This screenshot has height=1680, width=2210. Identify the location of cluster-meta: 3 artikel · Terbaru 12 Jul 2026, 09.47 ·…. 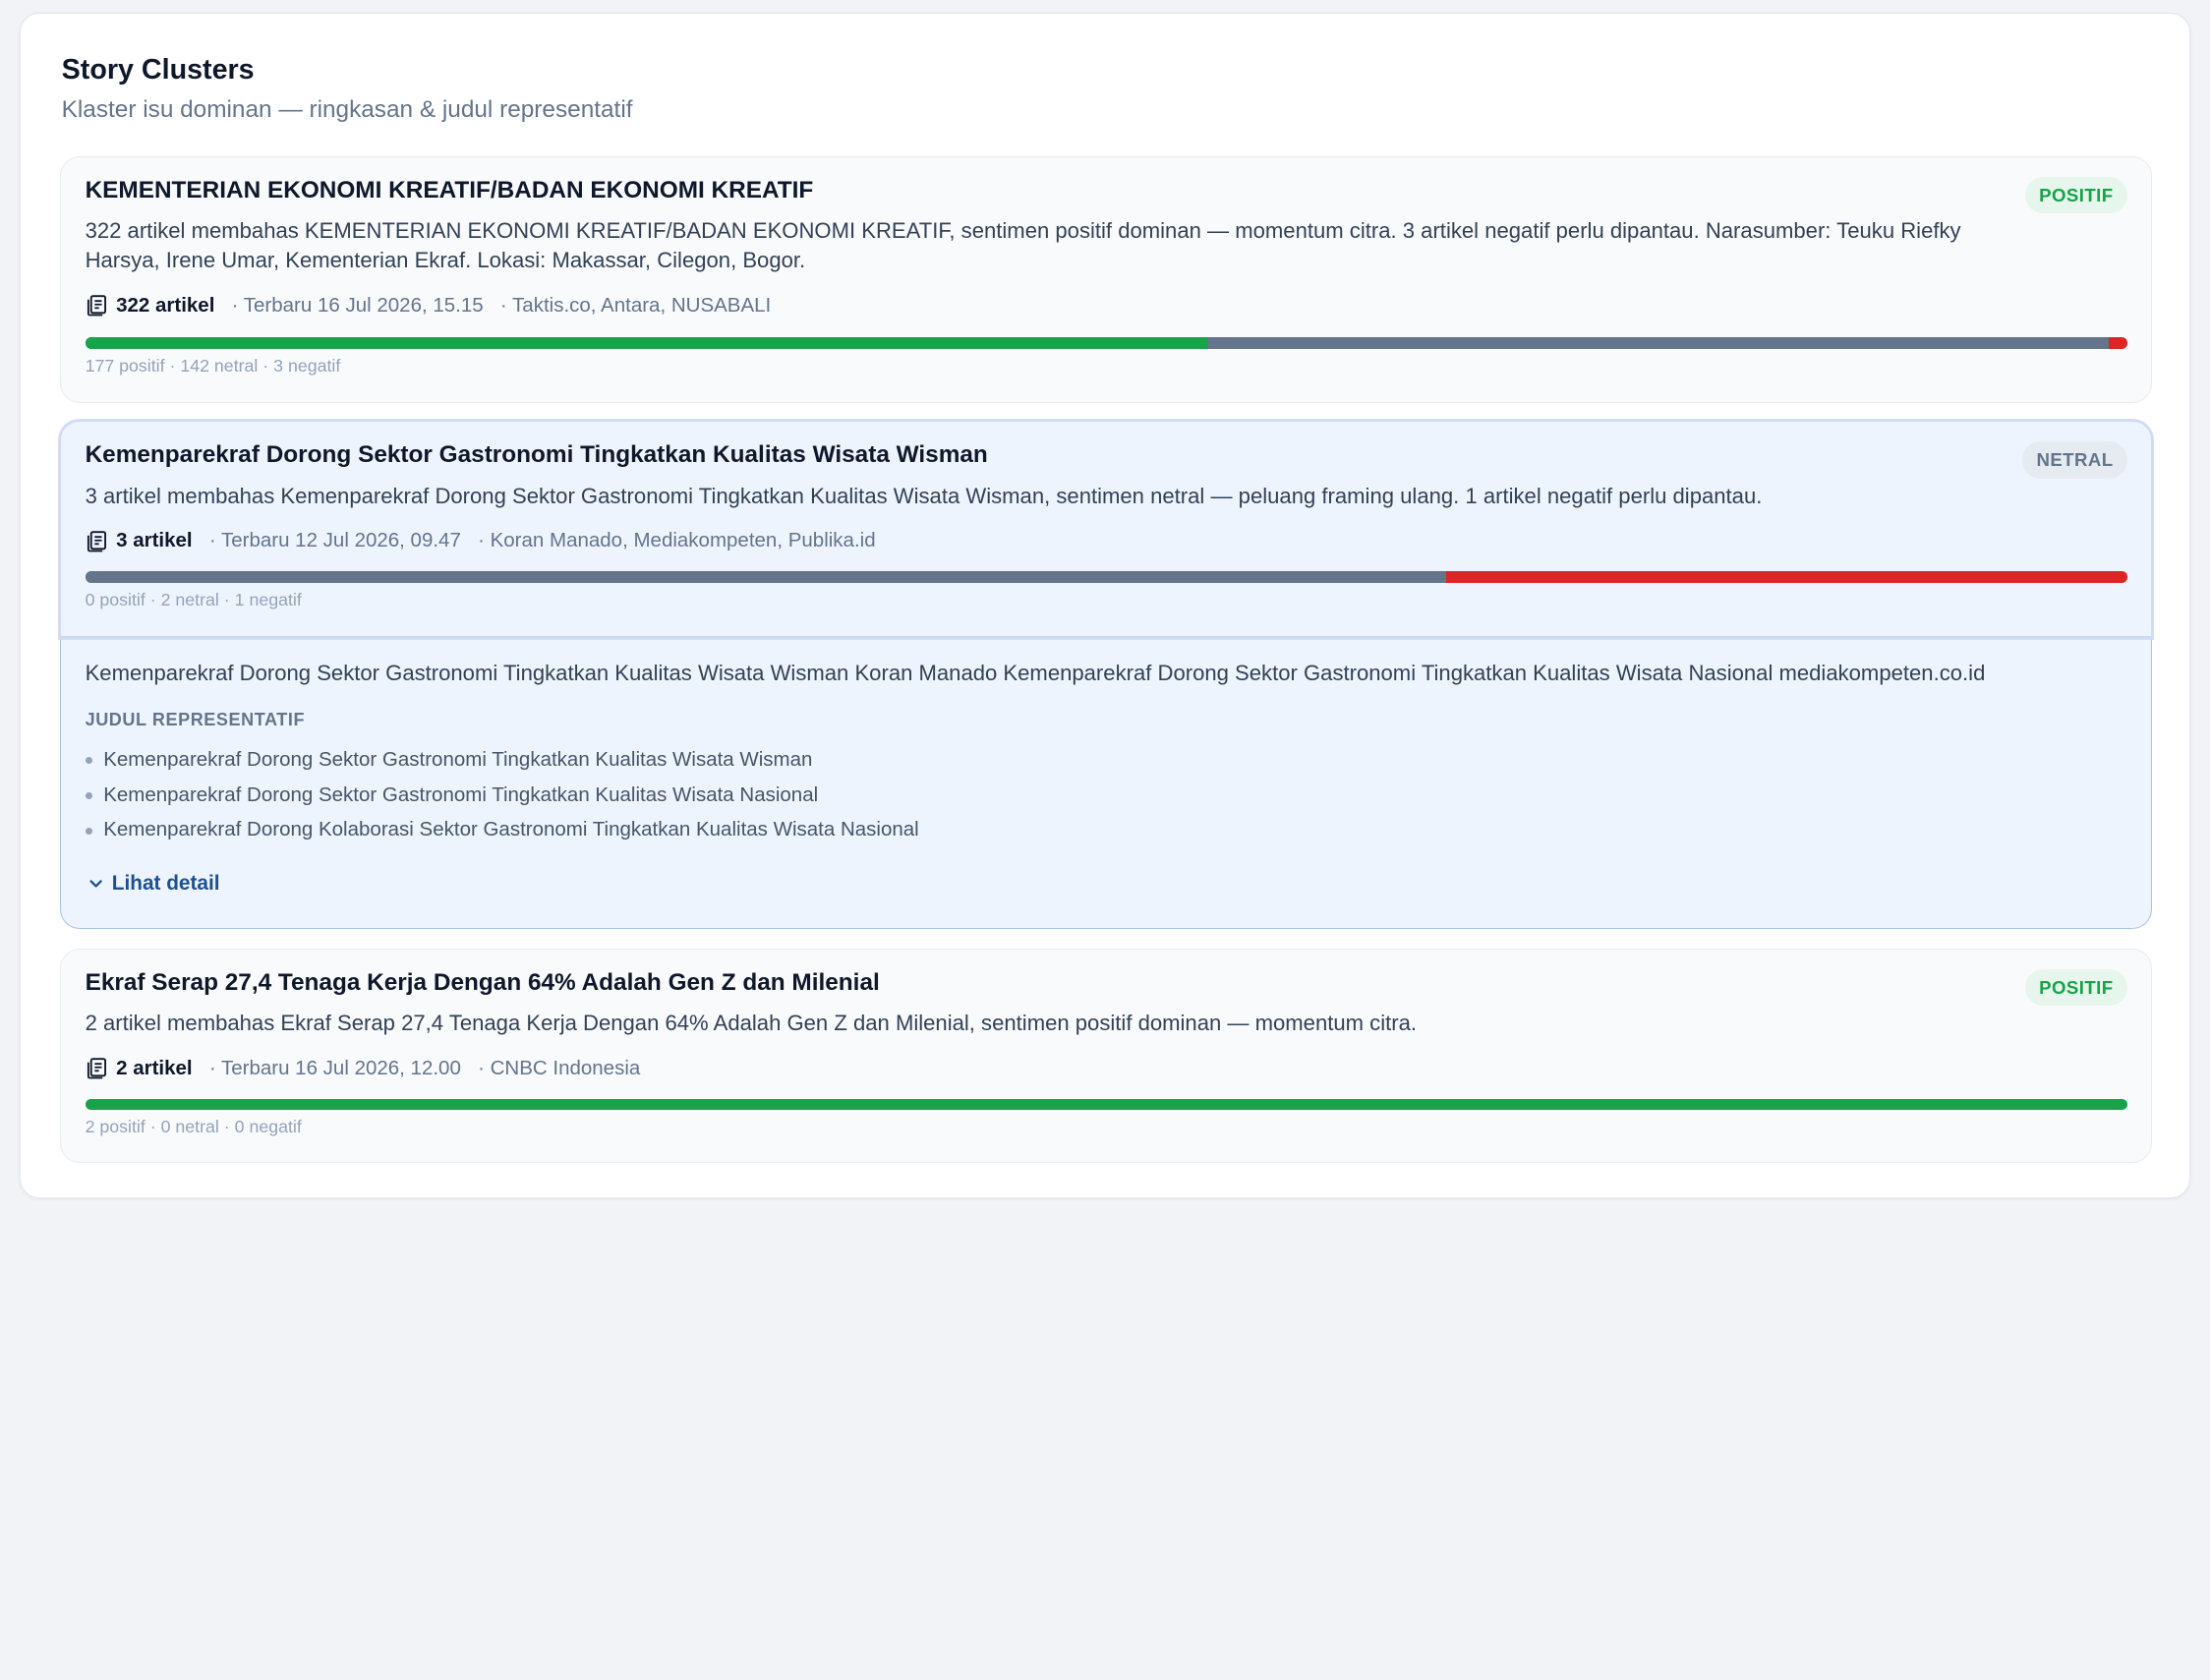
(481, 540).